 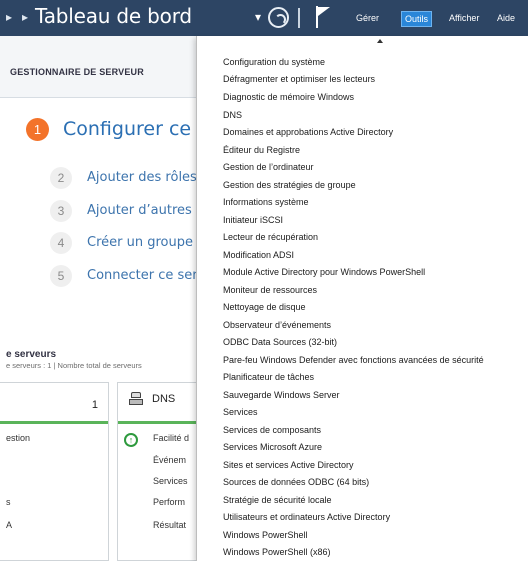 What do you see at coordinates (272, 447) in the screenshot?
I see `menu-item: Services Microsoft Azure` at bounding box center [272, 447].